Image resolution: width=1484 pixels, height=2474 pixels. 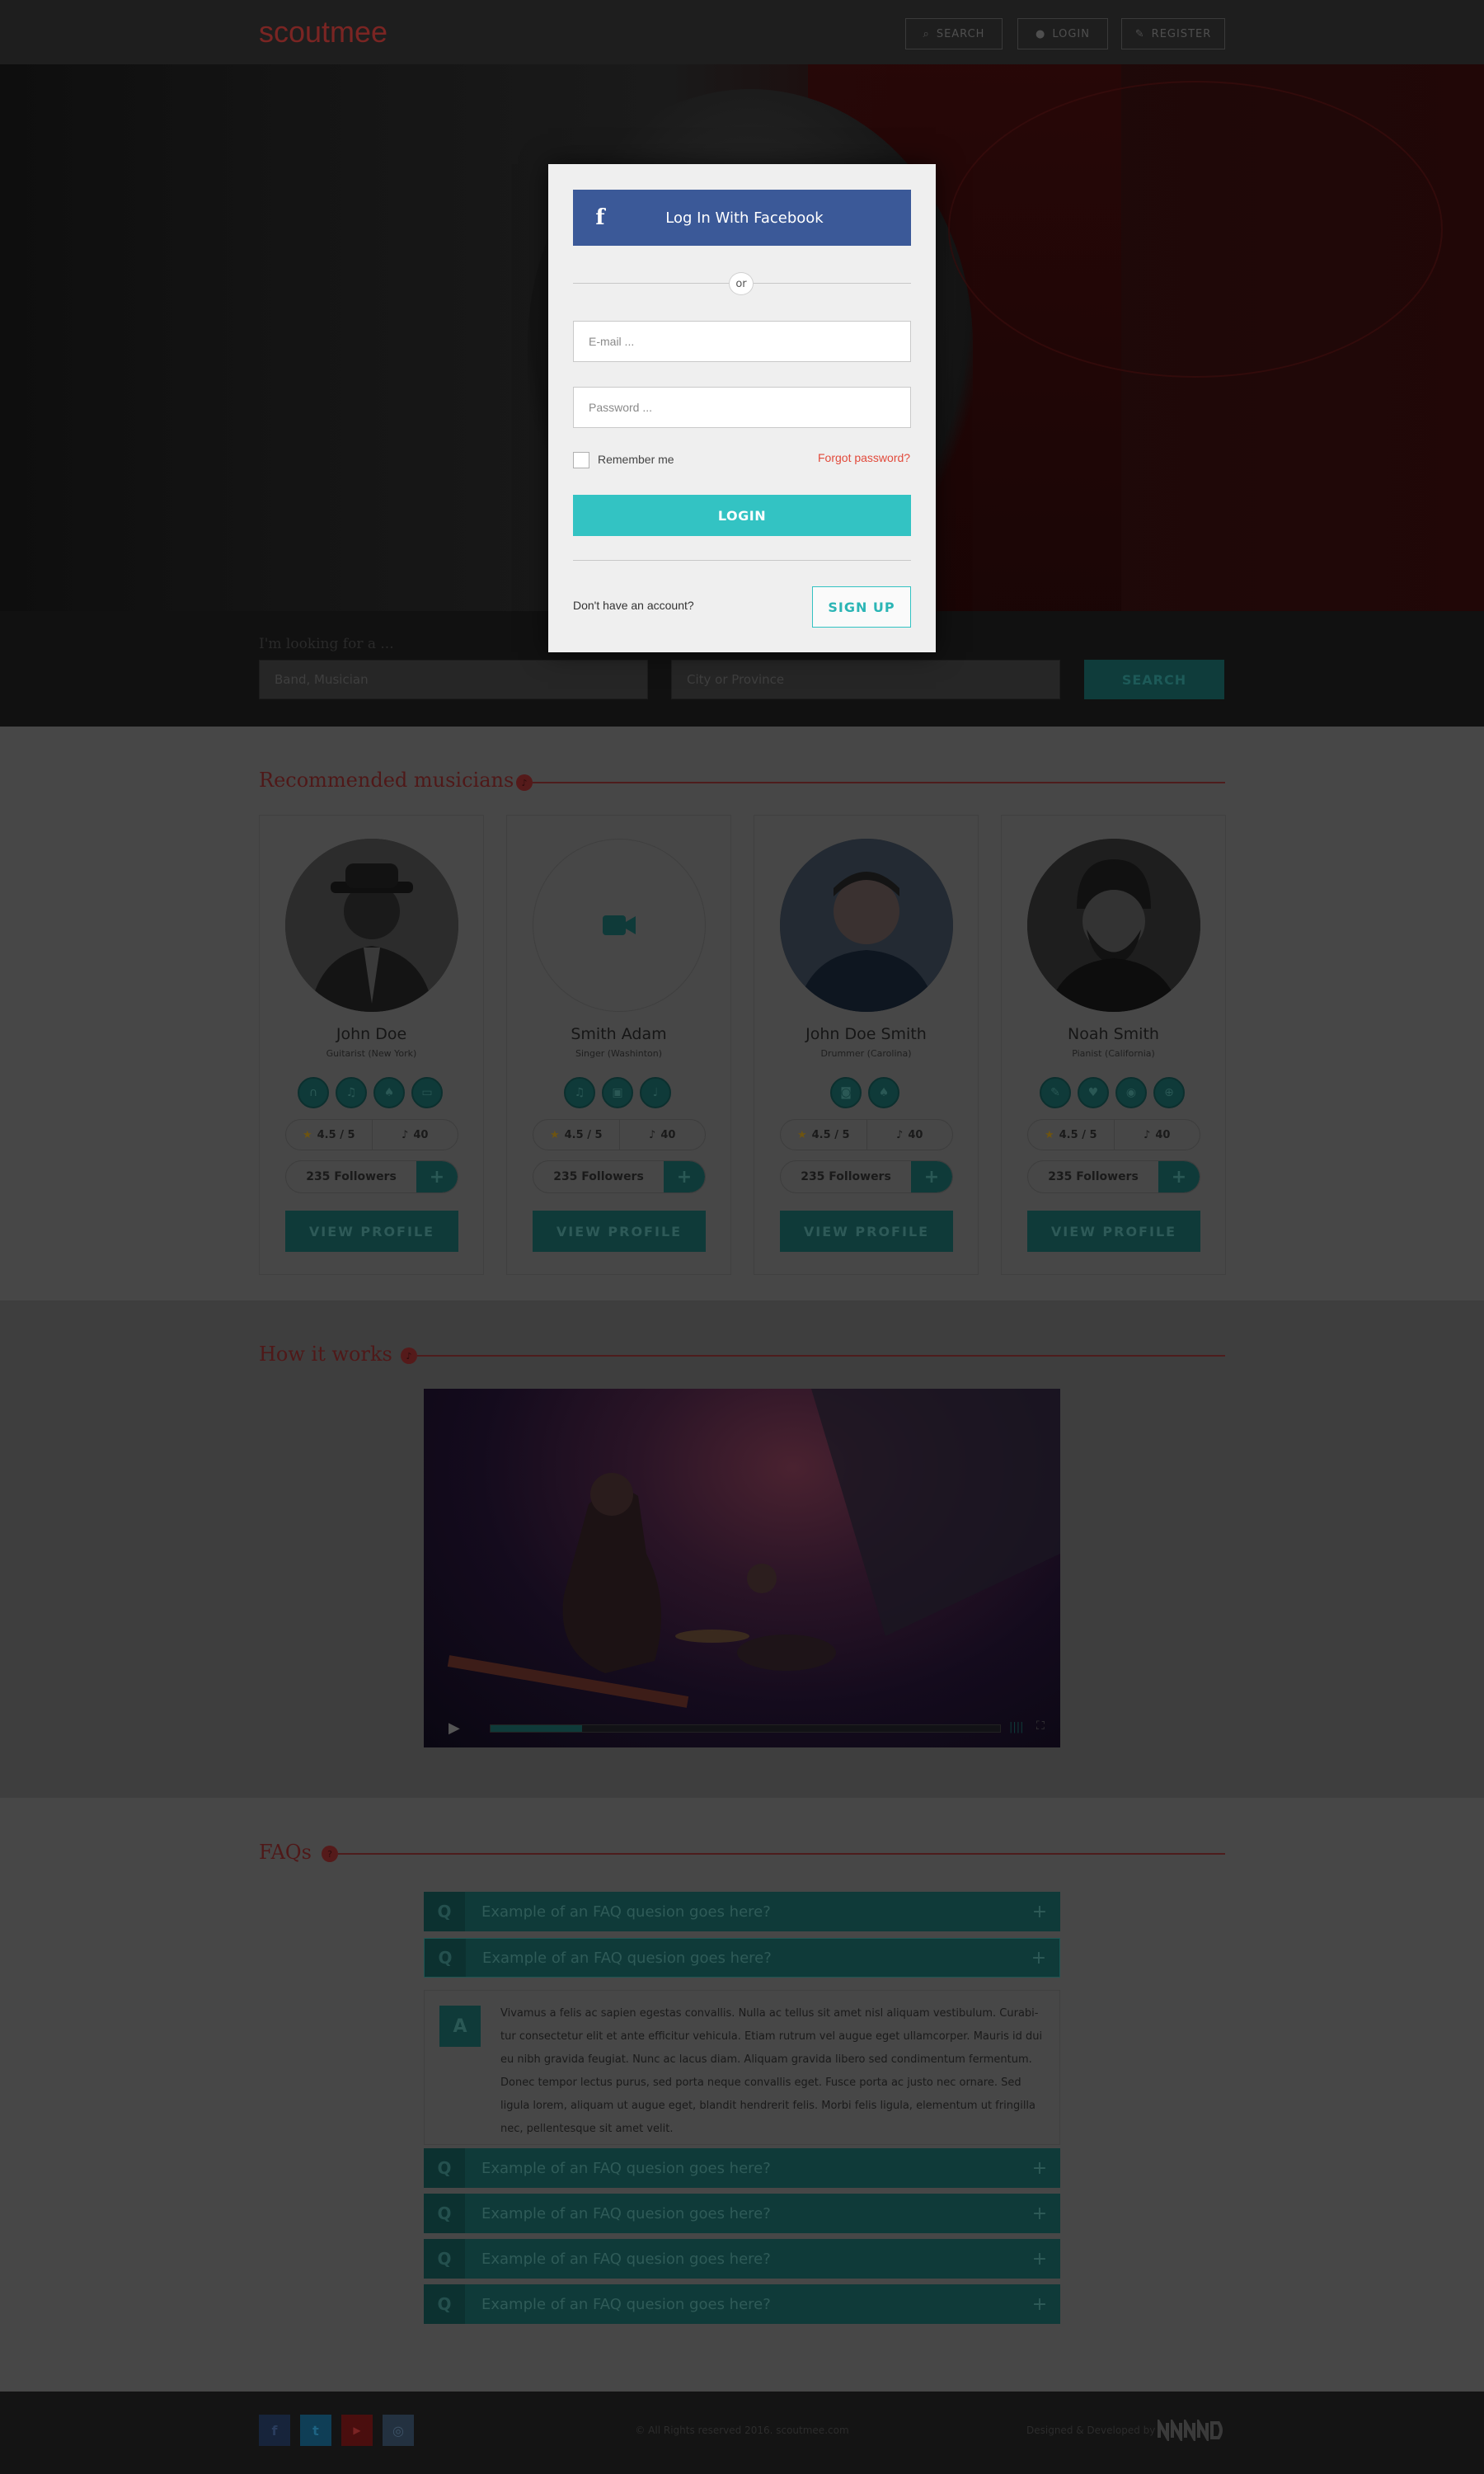 I want to click on video-progress-bar, so click(x=745, y=1728).